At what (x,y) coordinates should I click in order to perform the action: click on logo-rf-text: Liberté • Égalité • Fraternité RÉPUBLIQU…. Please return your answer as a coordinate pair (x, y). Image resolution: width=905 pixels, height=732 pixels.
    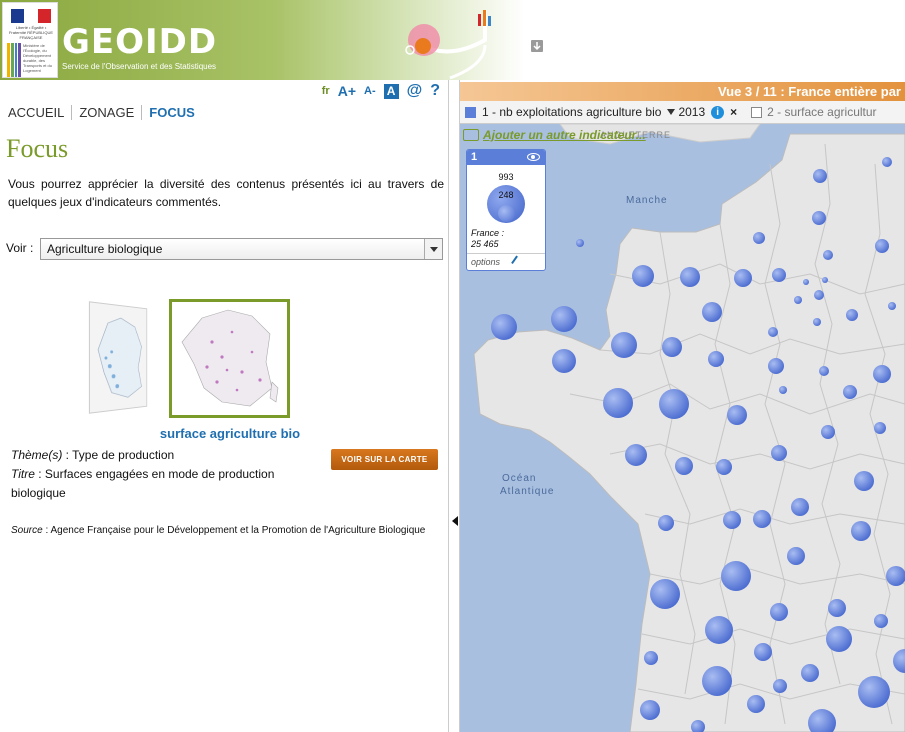
    Looking at the image, I should click on (30, 32).